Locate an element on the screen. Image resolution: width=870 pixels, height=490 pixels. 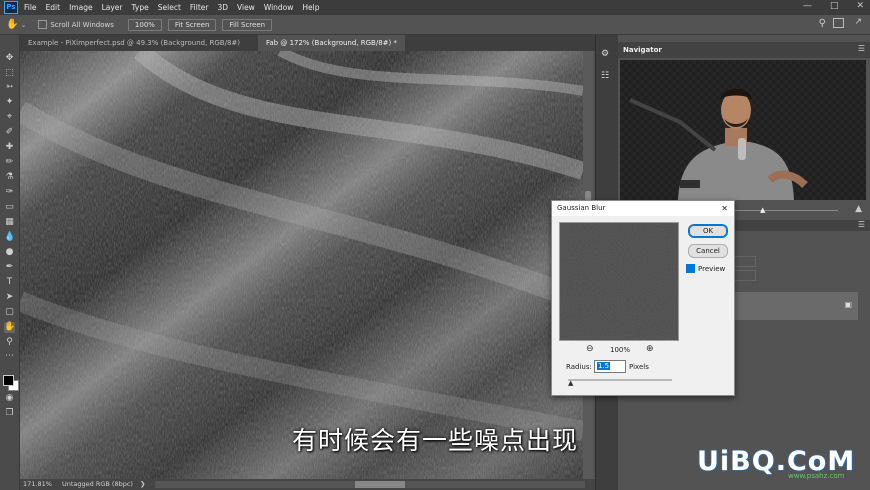
radius-slider-thumb: ▲ is located at coordinates (570, 383).